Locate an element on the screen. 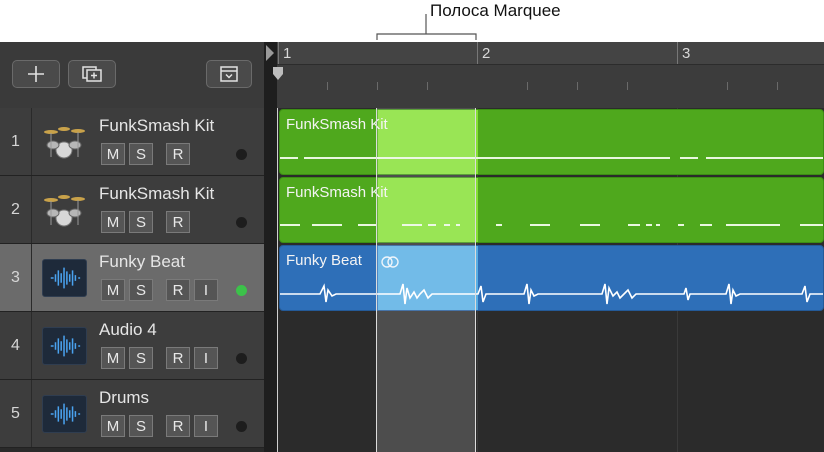 Image resolution: width=824 pixels, height=452 pixels. track-number: 4 is located at coordinates (16, 345).